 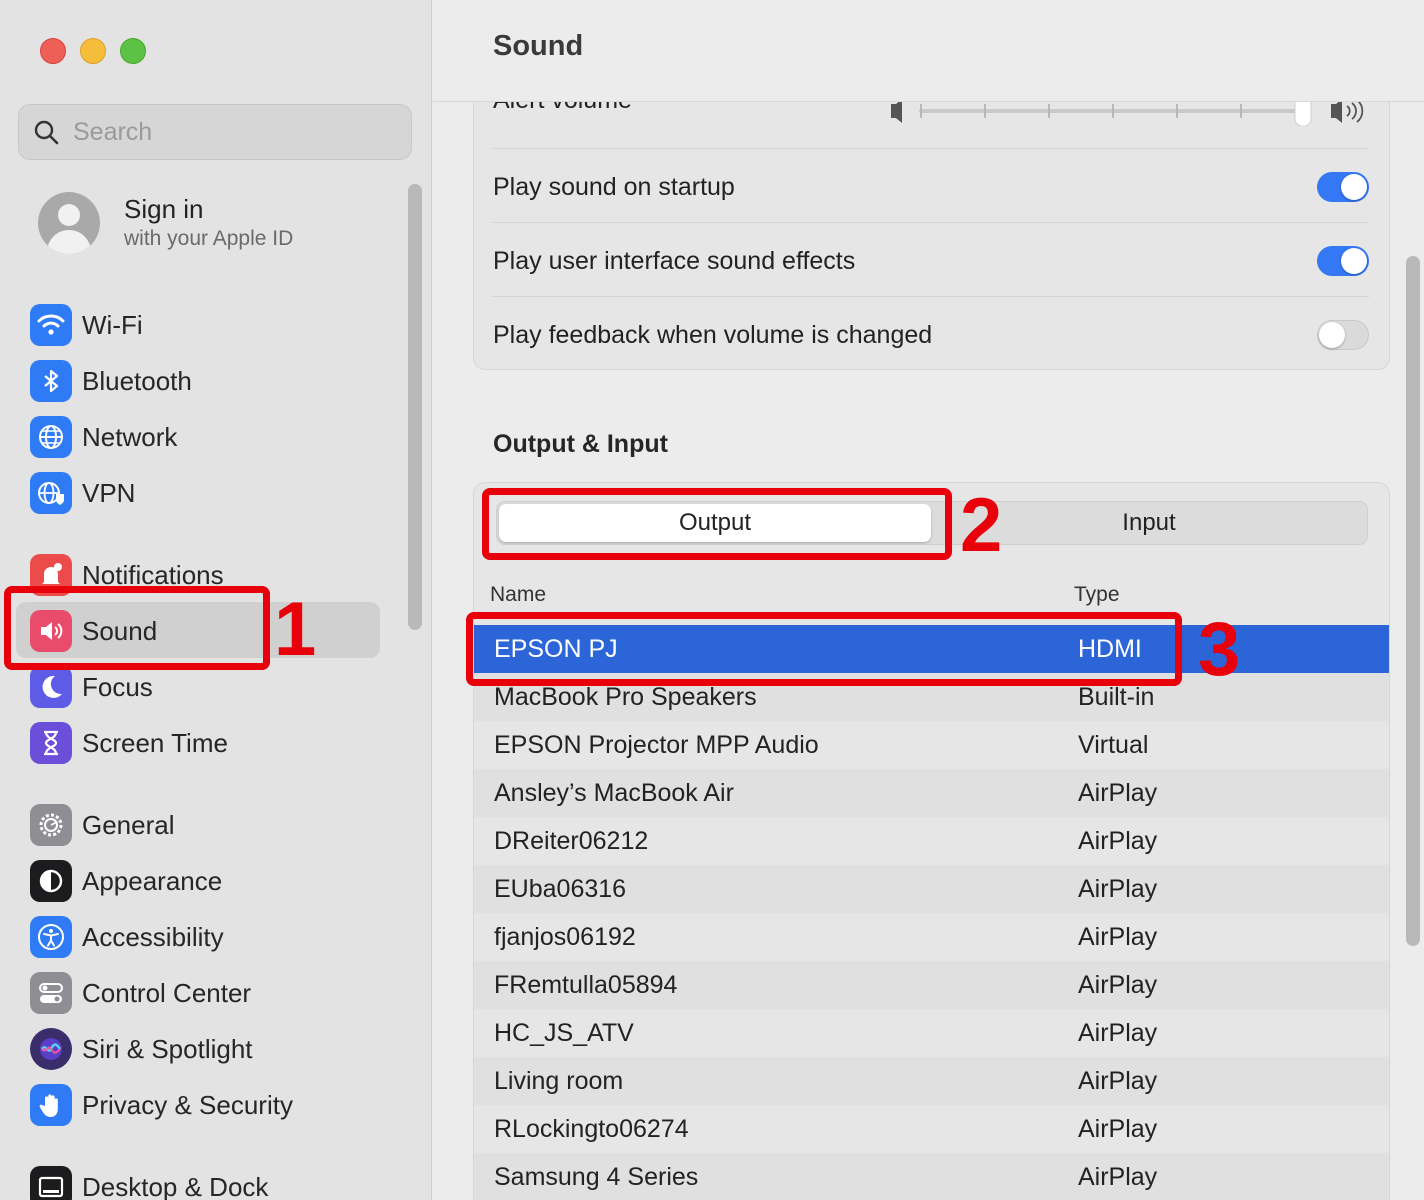 I want to click on sidebar-item-siri-spotlight: Siri & Spotlight, so click(x=141, y=1049).